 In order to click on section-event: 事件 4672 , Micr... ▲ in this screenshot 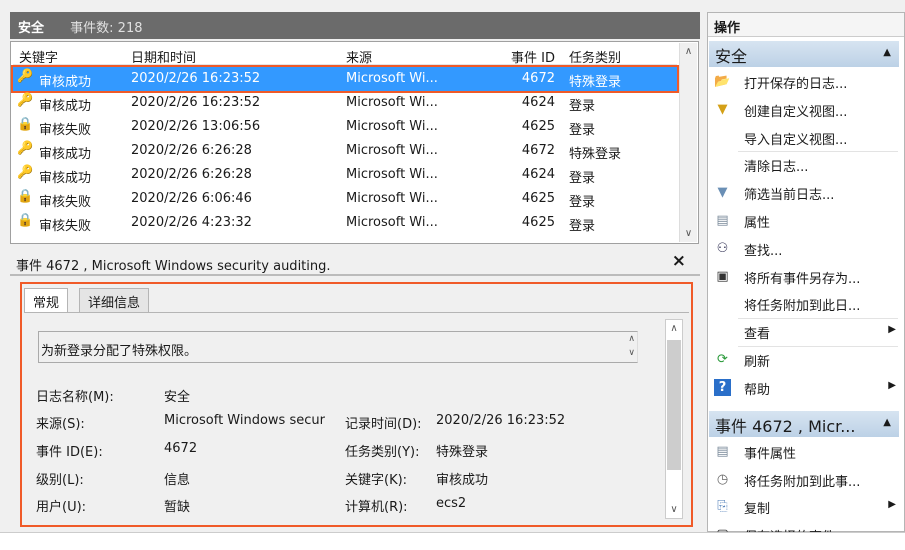, I will do `click(804, 424)`.